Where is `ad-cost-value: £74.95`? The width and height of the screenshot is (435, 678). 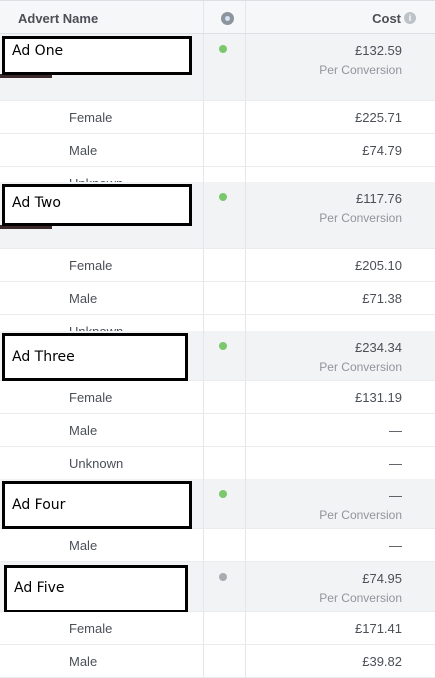
ad-cost-value: £74.95 is located at coordinates (382, 578).